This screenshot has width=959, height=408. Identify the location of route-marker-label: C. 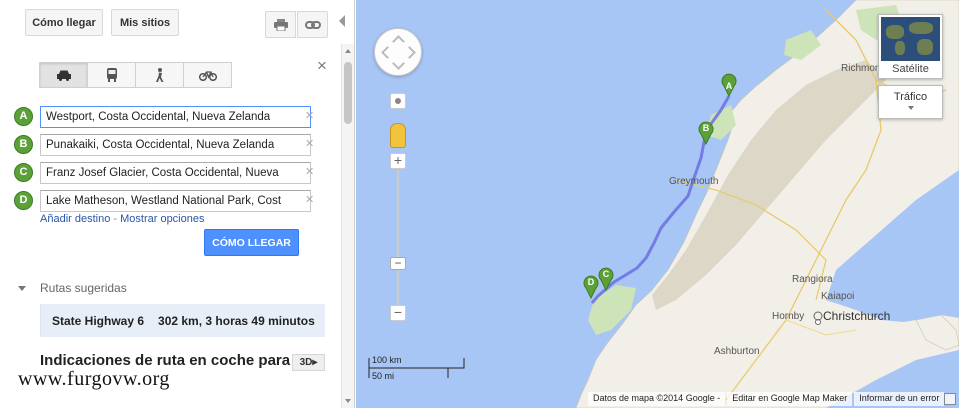
(606, 274).